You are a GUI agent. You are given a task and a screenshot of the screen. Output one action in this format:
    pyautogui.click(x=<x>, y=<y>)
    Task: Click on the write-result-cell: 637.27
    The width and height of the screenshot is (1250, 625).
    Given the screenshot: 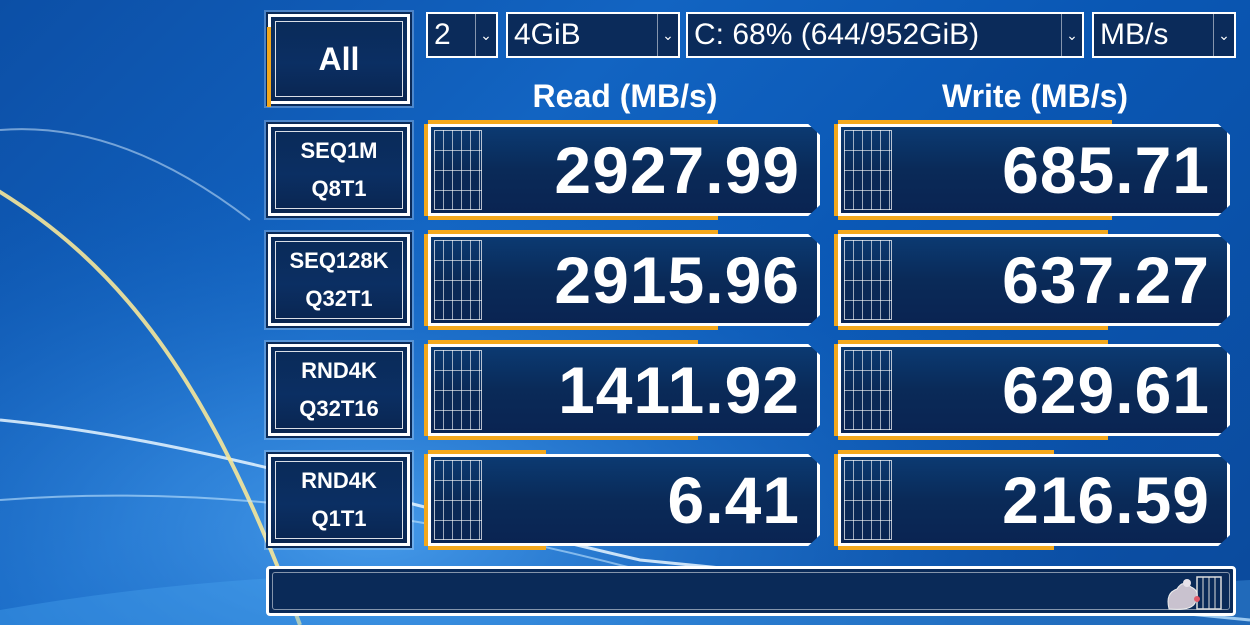 What is the action you would take?
    pyautogui.click(x=1032, y=280)
    